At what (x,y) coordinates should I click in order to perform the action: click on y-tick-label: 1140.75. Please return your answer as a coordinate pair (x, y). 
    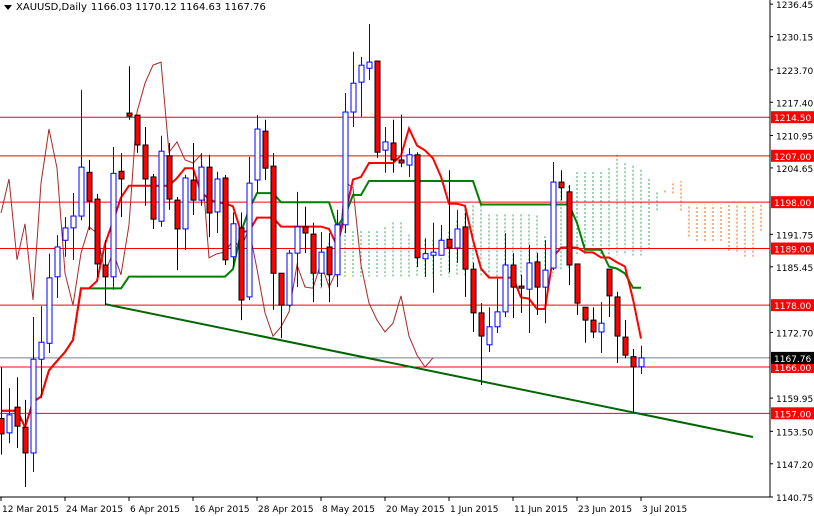
    Looking at the image, I should click on (794, 499).